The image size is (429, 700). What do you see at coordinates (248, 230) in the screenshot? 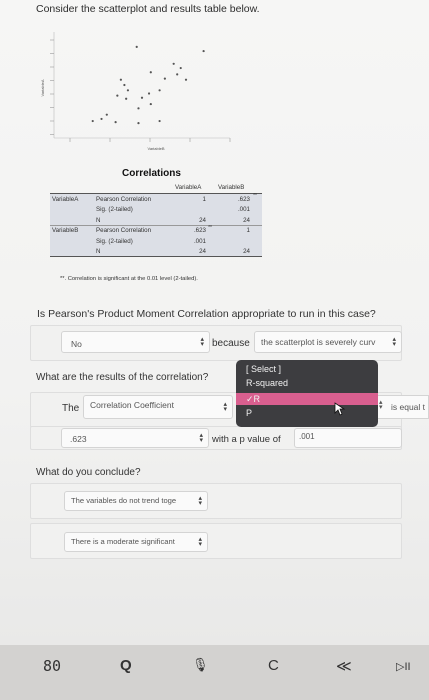
I see `cell-variable-b: 1` at bounding box center [248, 230].